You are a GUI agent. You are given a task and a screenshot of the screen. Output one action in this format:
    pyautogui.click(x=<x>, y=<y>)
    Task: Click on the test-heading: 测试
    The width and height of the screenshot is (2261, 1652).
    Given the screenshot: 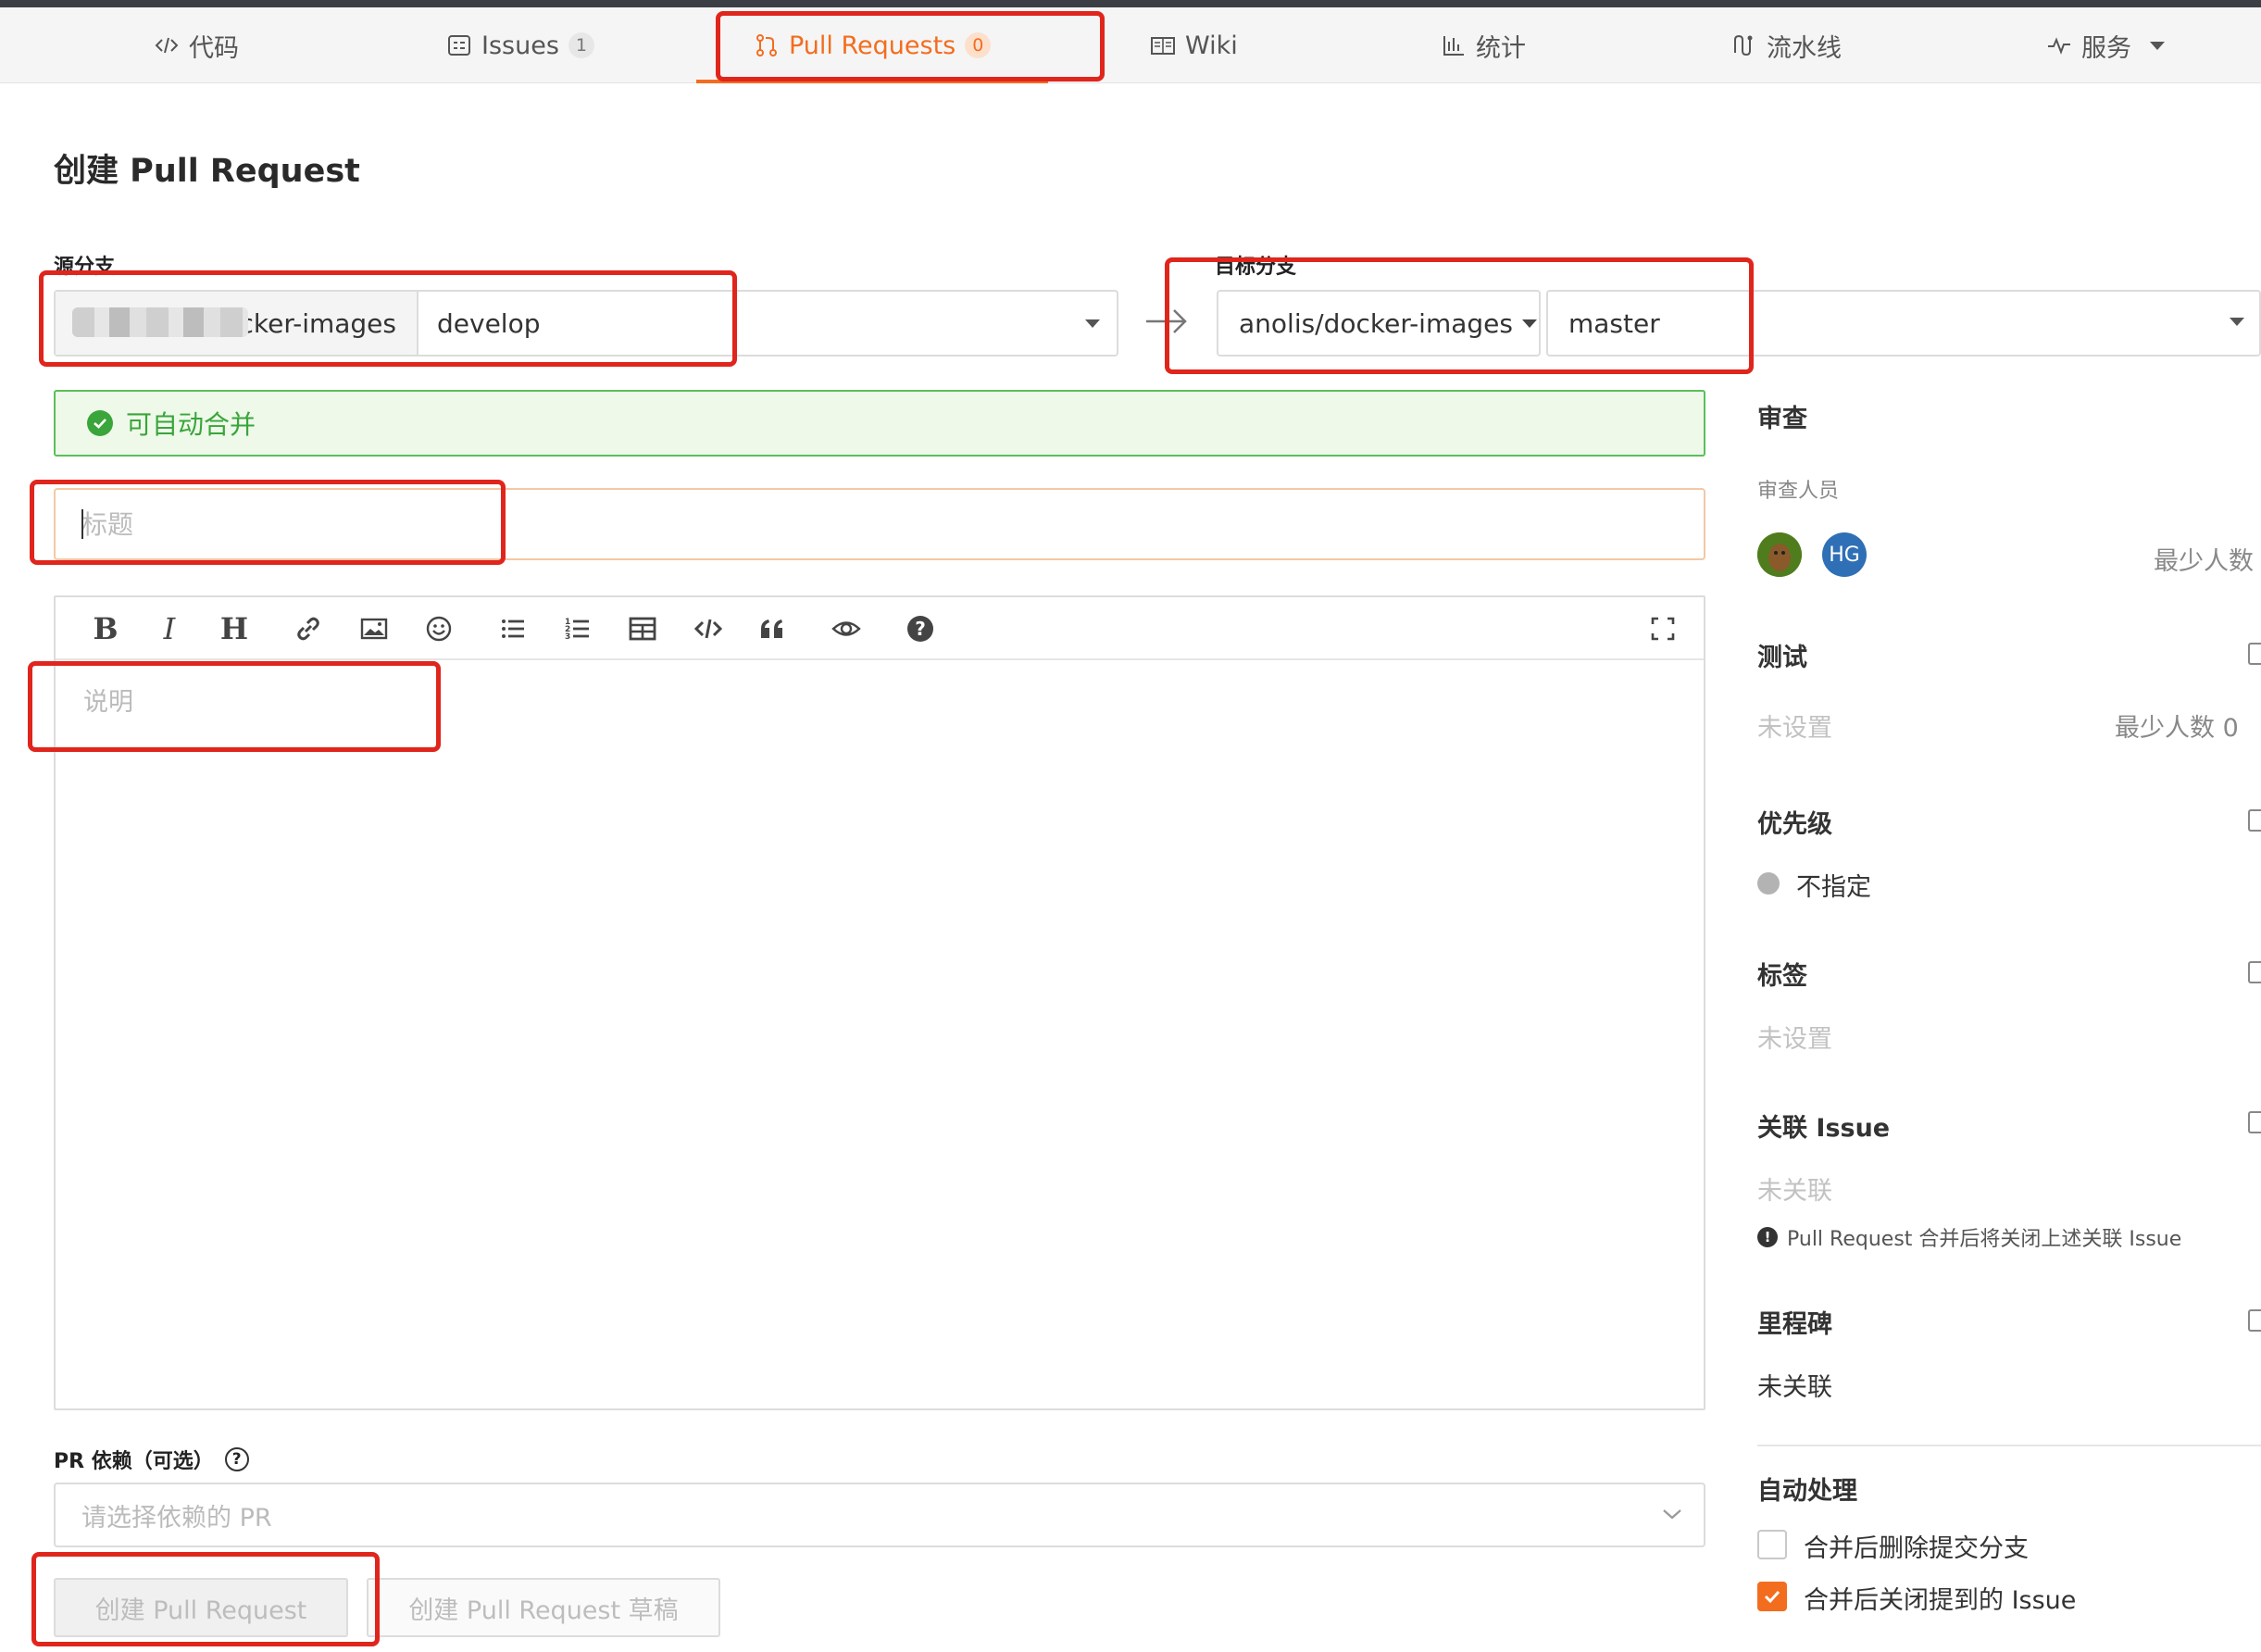 What is the action you would take?
    pyautogui.click(x=1782, y=658)
    